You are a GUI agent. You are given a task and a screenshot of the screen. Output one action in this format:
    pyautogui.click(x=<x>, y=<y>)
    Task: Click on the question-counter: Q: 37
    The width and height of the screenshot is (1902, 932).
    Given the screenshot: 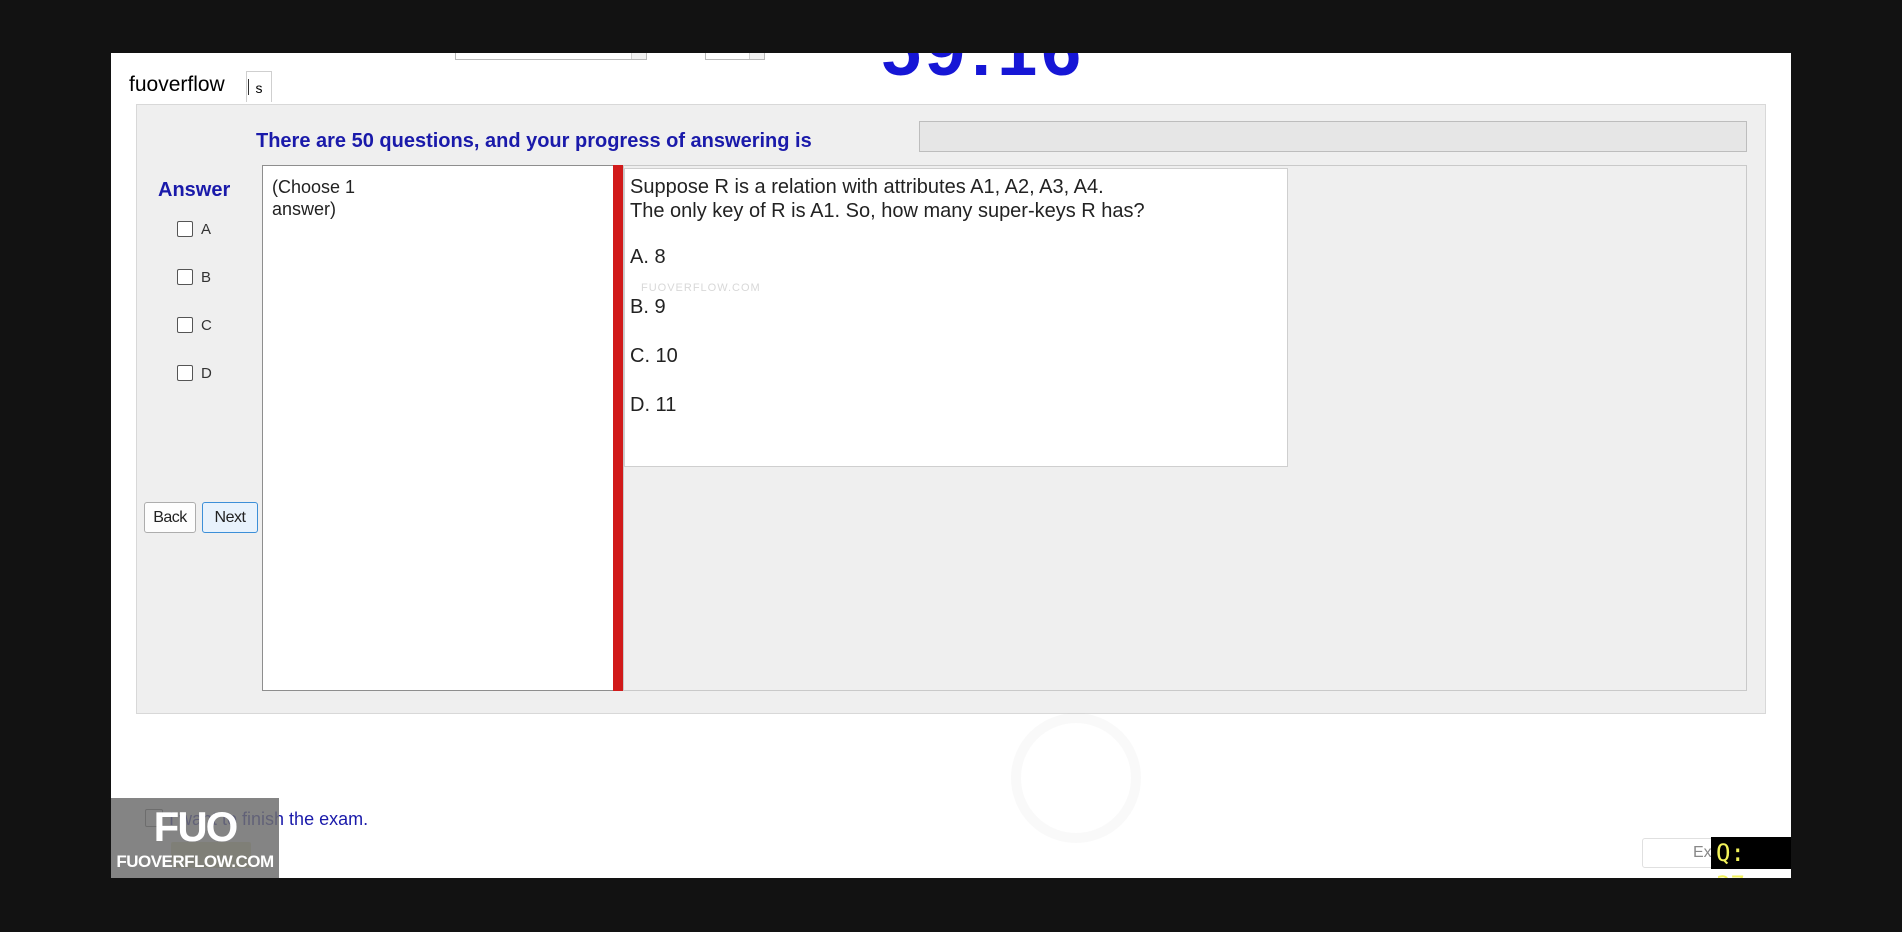 What is the action you would take?
    pyautogui.click(x=1751, y=857)
    